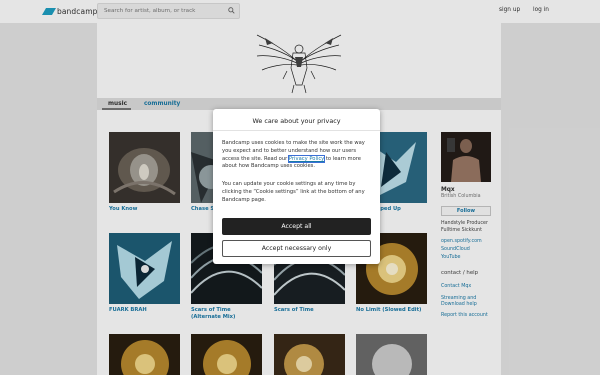 This screenshot has width=600, height=375. I want to click on dialog-title: We care about your privacy, so click(296, 121).